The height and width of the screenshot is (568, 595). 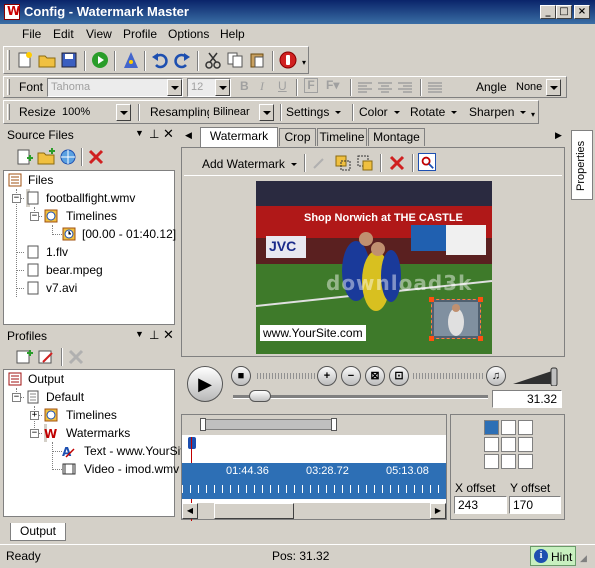 What do you see at coordinates (435, 88) in the screenshot?
I see `justify-icon` at bounding box center [435, 88].